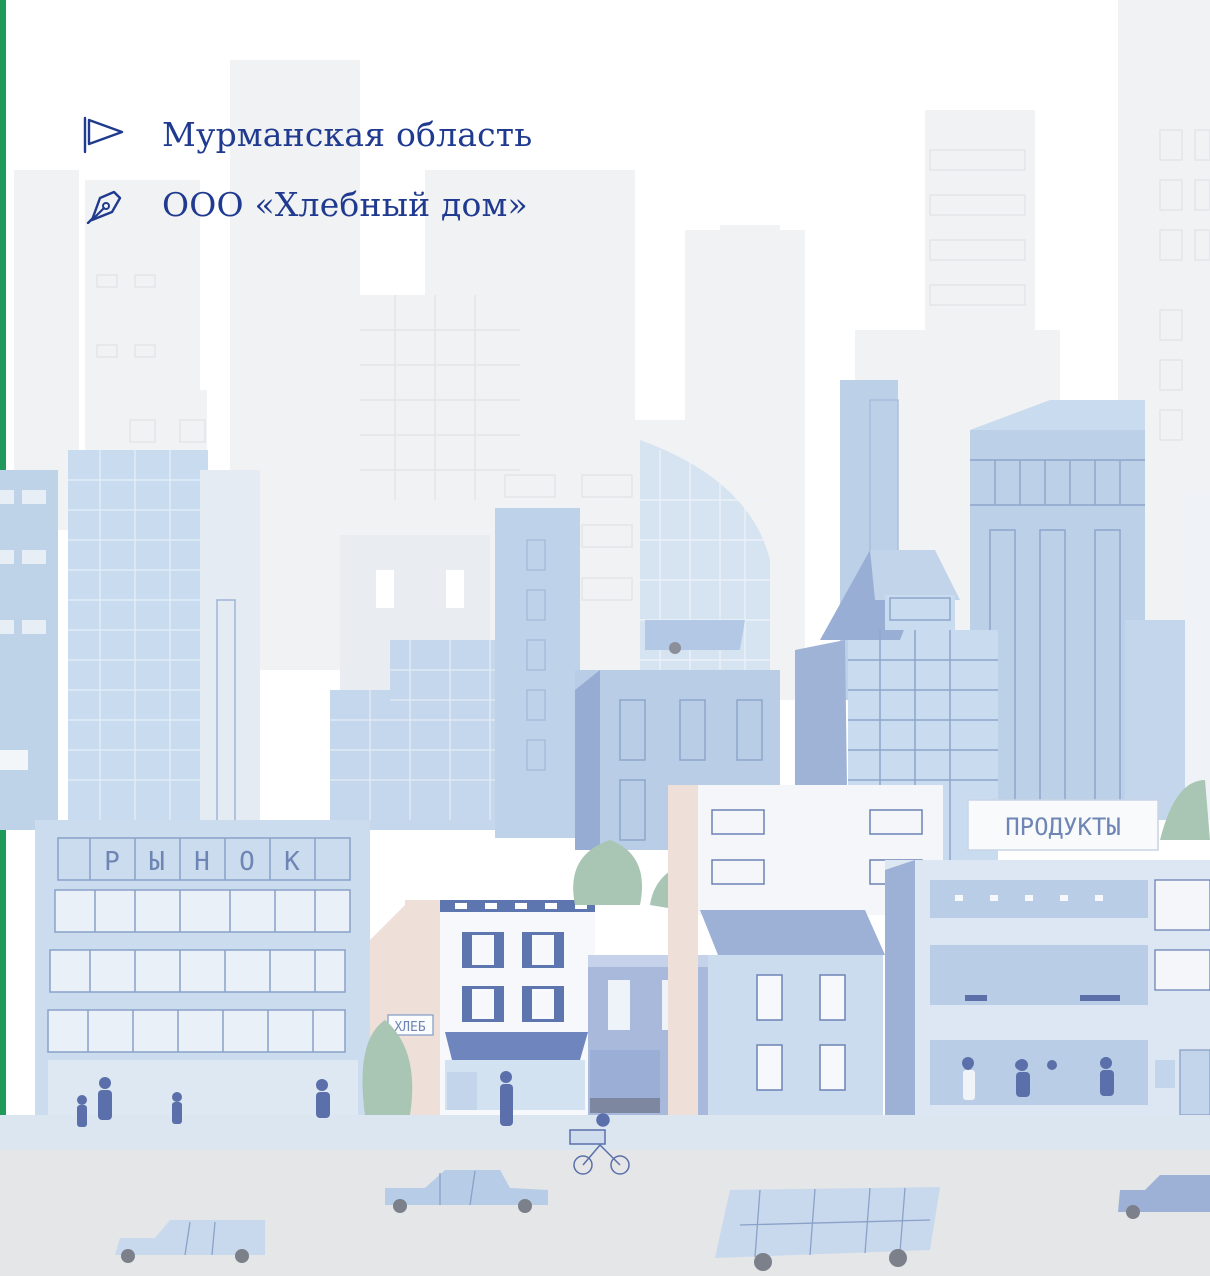 The width and height of the screenshot is (1210, 1276). Describe the element at coordinates (605, 1213) in the screenshot. I see `road` at that location.